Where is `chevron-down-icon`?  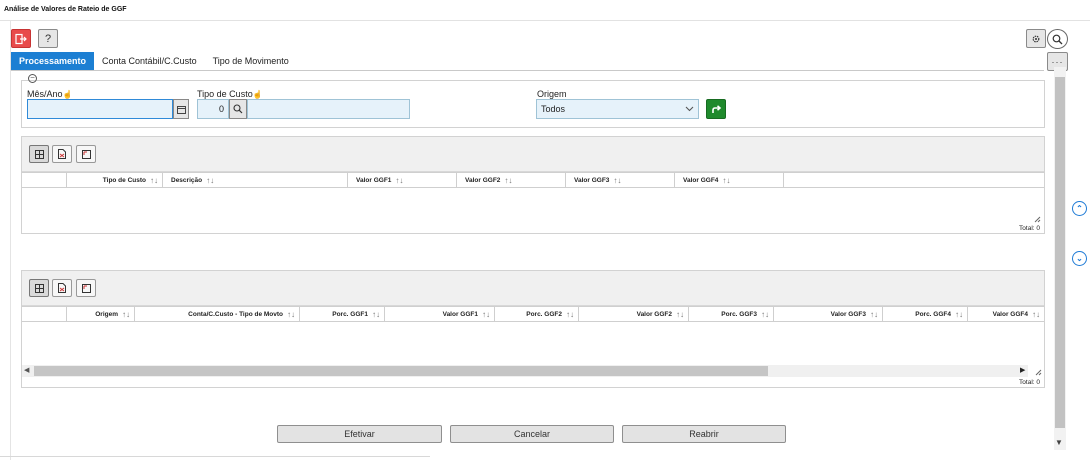
chevron-down-icon is located at coordinates (689, 109).